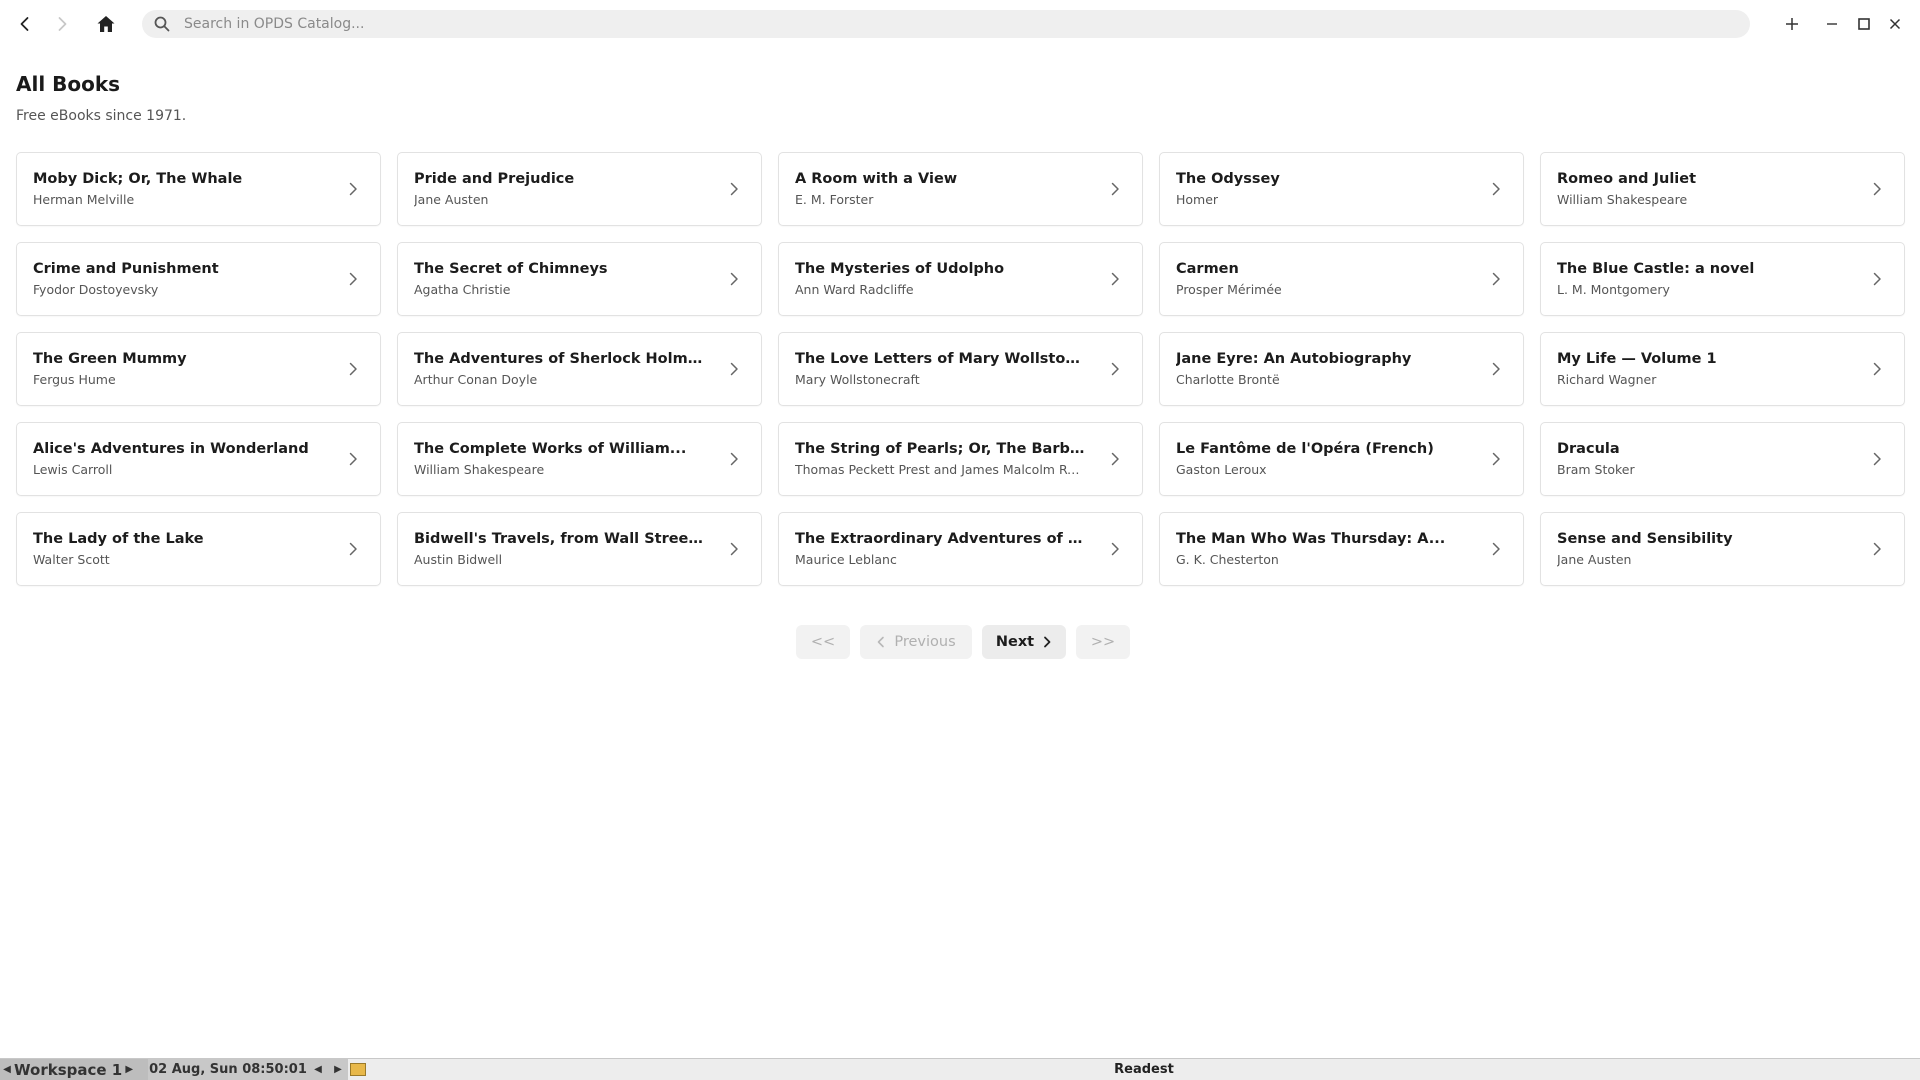 This screenshot has height=1080, width=1920. I want to click on book-card: Sense and Sensibility Jane Austen, so click(1722, 549).